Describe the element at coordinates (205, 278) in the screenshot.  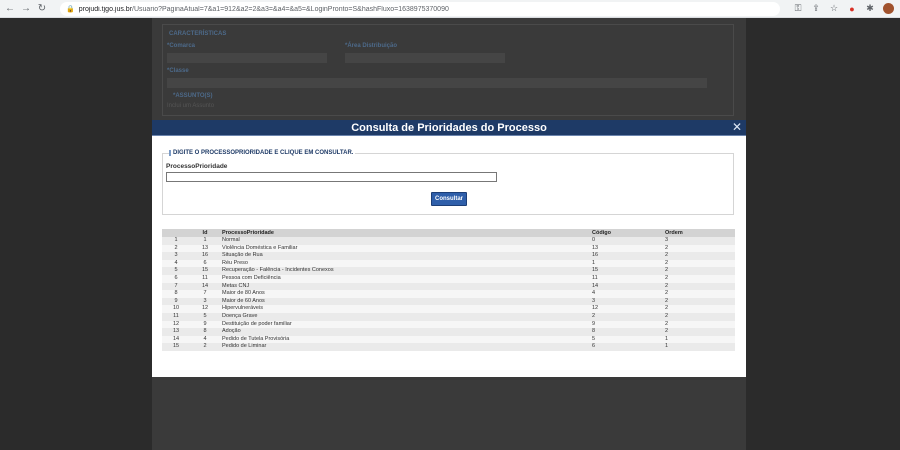
I see `cell-id: 11` at that location.